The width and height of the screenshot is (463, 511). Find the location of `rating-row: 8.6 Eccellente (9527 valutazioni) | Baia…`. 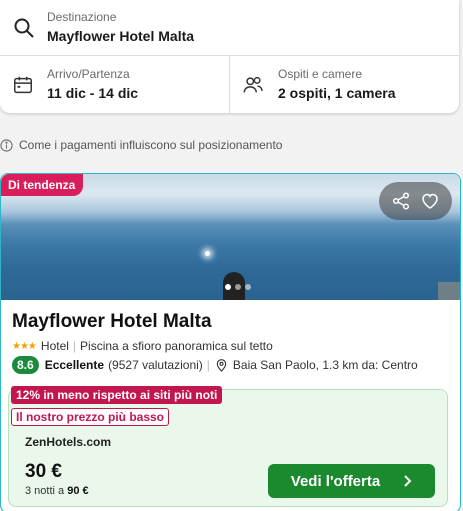

rating-row: 8.6 Eccellente (9527 valutazioni) | Baia… is located at coordinates (215, 365).